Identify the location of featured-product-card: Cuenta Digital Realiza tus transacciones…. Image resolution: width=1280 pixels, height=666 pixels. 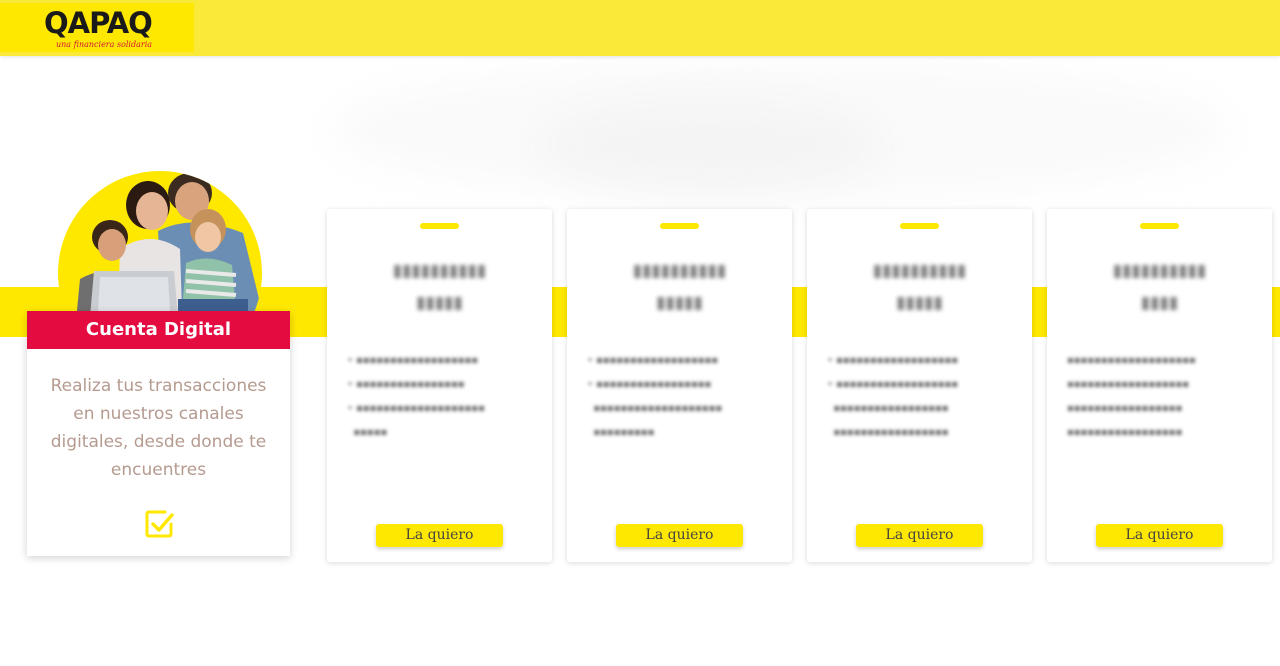
(158, 433).